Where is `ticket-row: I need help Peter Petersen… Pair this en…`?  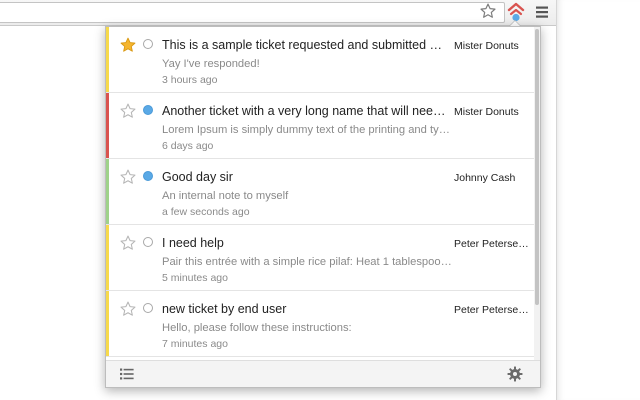 ticket-row: I need help Peter Petersen… Pair this en… is located at coordinates (320, 258).